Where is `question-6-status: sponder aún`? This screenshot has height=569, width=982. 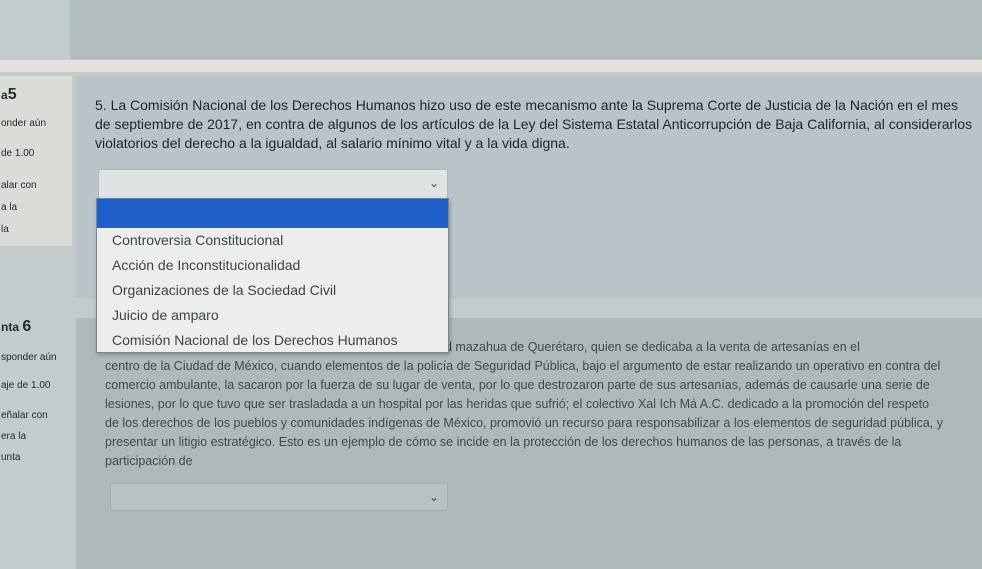
question-6-status: sponder aún is located at coordinates (29, 357).